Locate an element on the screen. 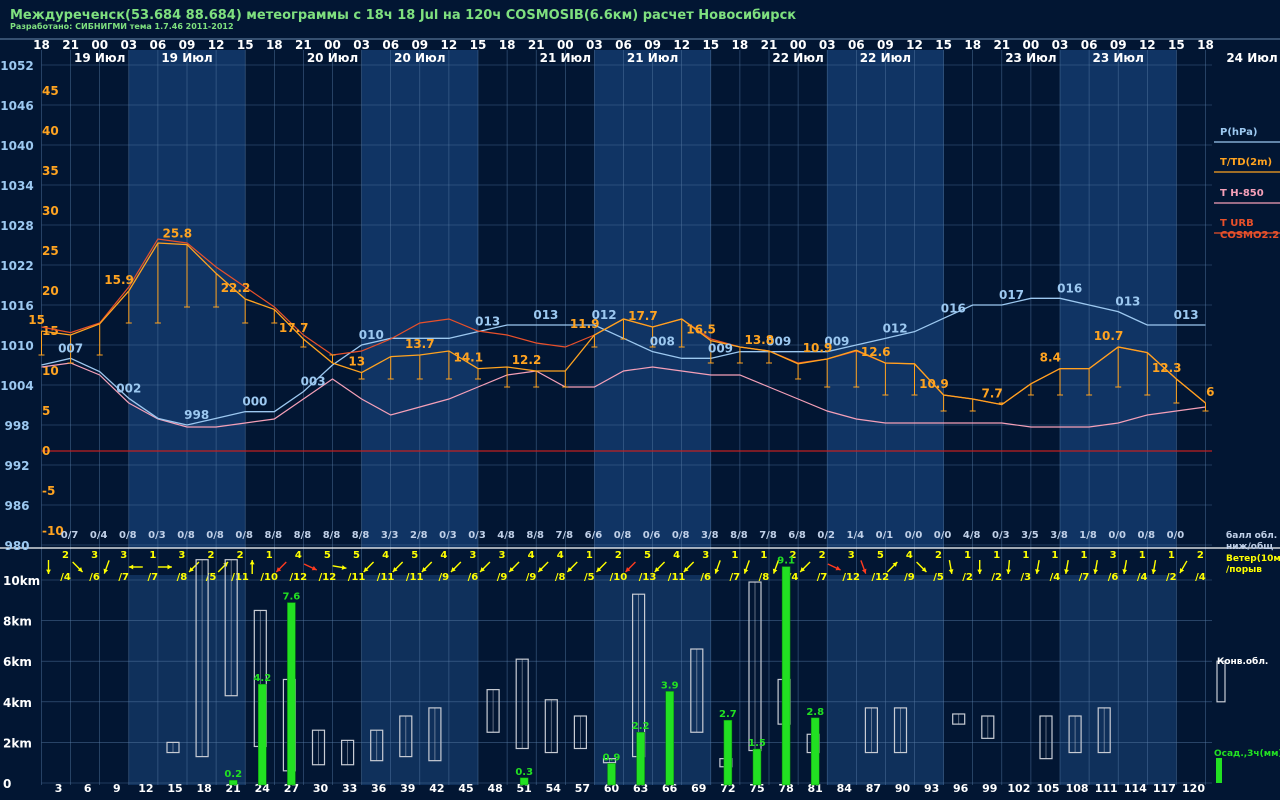  temp-tick-label: 0 is located at coordinates (46, 451).